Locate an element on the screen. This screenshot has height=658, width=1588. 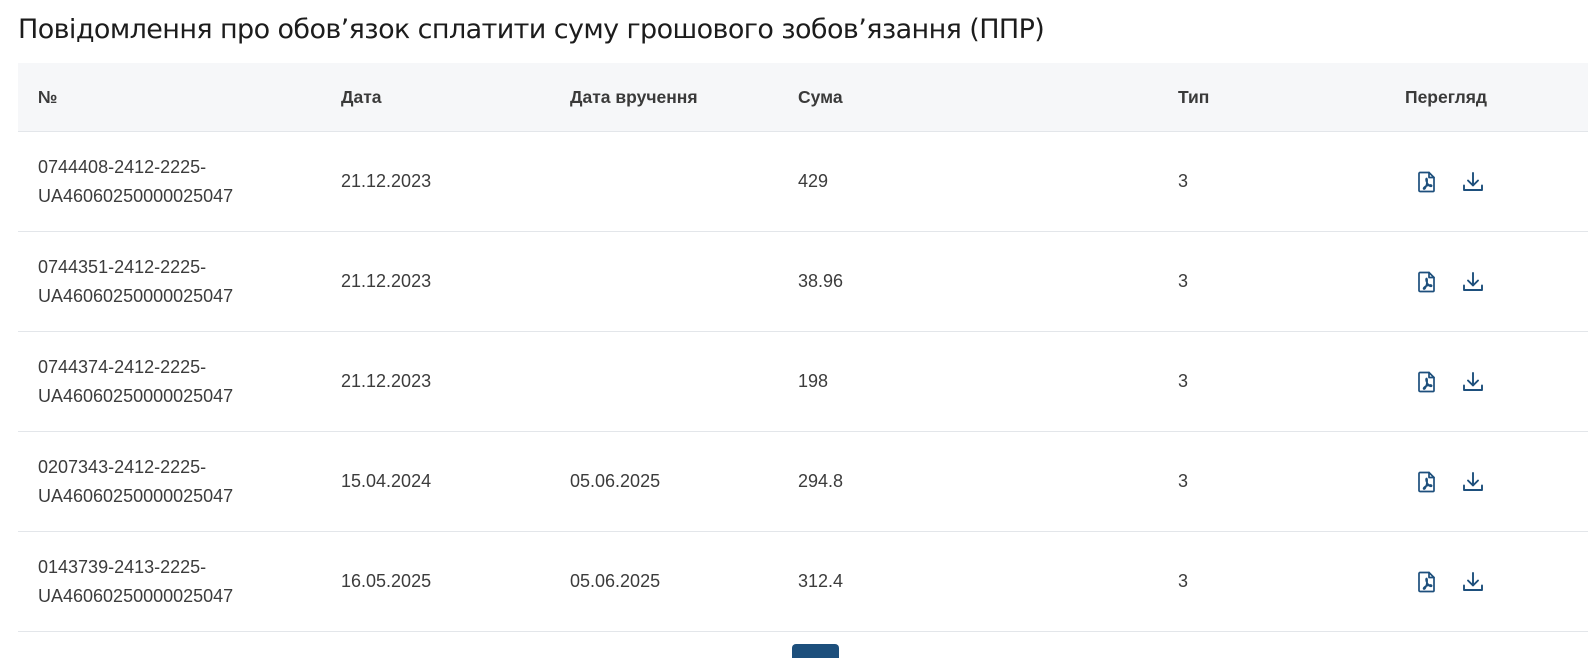
cell-number-part1: 0744408-2412-2225- is located at coordinates (122, 166).